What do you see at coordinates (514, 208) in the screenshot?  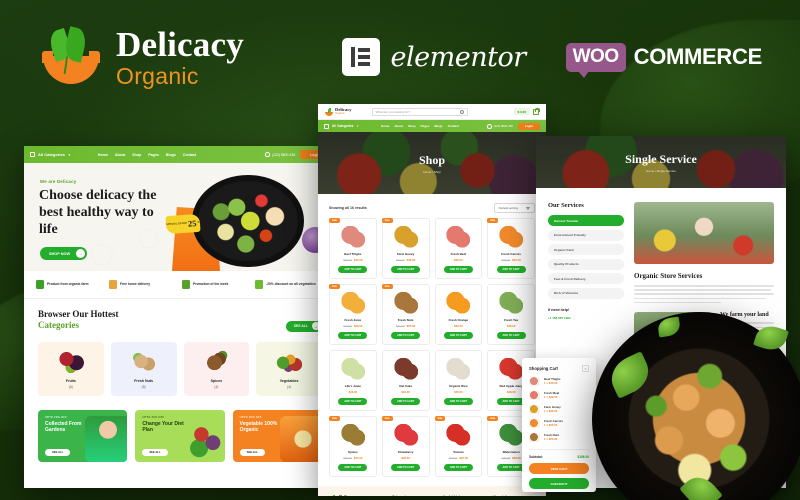 I see `sort-dropdown: Default sorting` at bounding box center [514, 208].